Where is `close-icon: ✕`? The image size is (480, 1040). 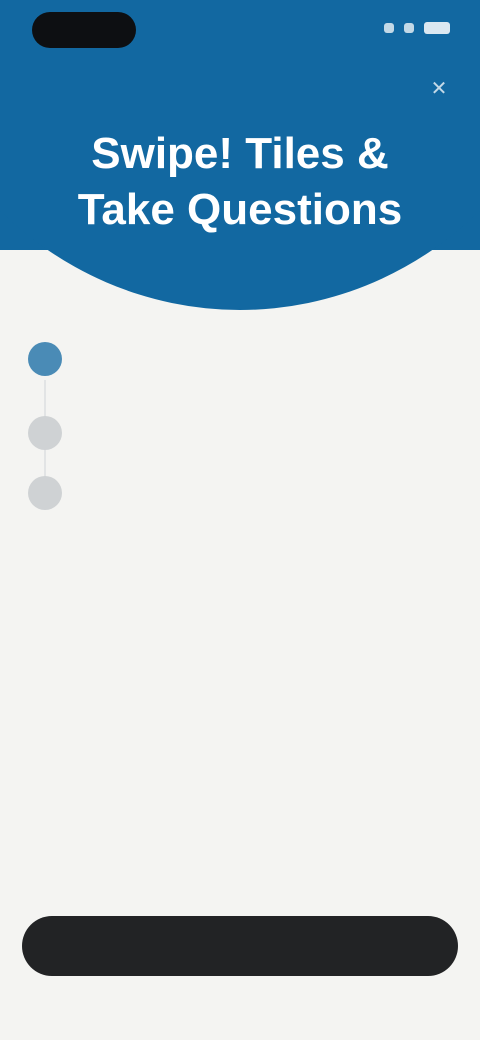 close-icon: ✕ is located at coordinates (439, 89).